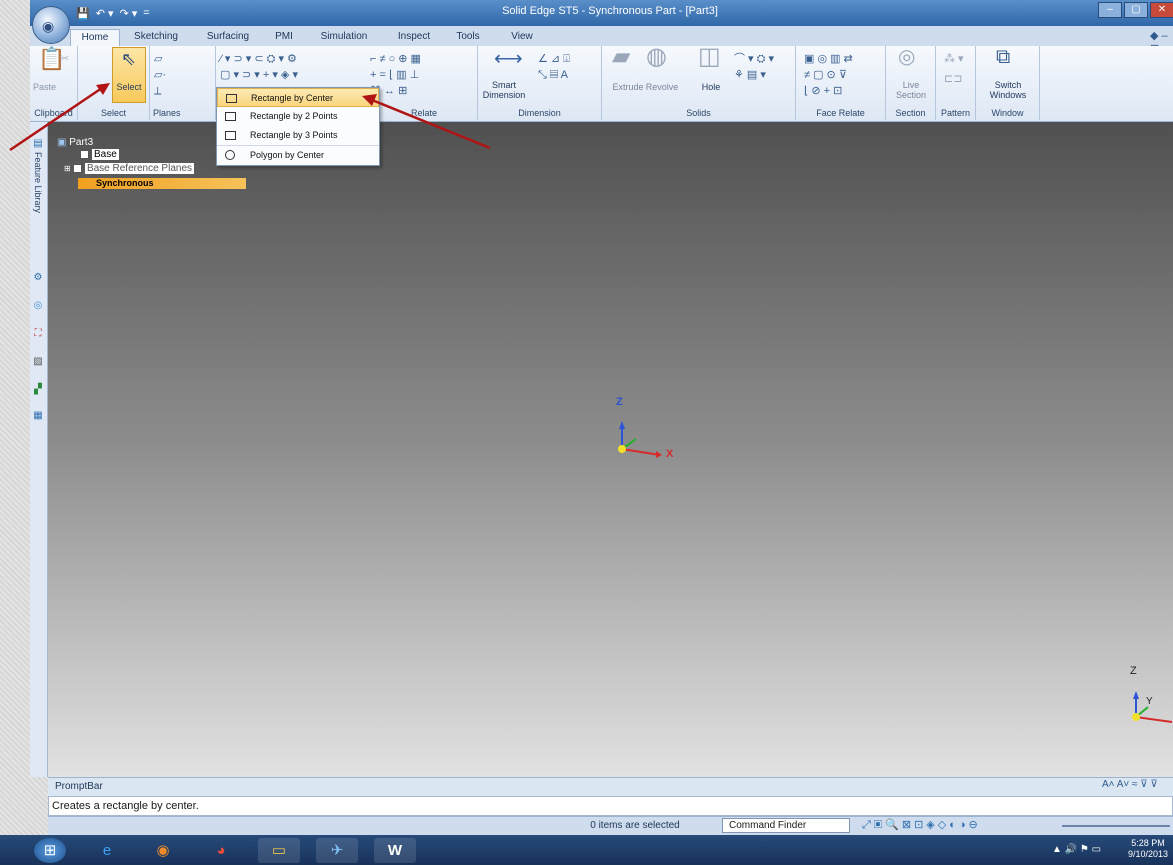 This screenshot has width=1173, height=865. What do you see at coordinates (954, 59) in the screenshot?
I see `pattern-icon: ⁂ ▾` at bounding box center [954, 59].